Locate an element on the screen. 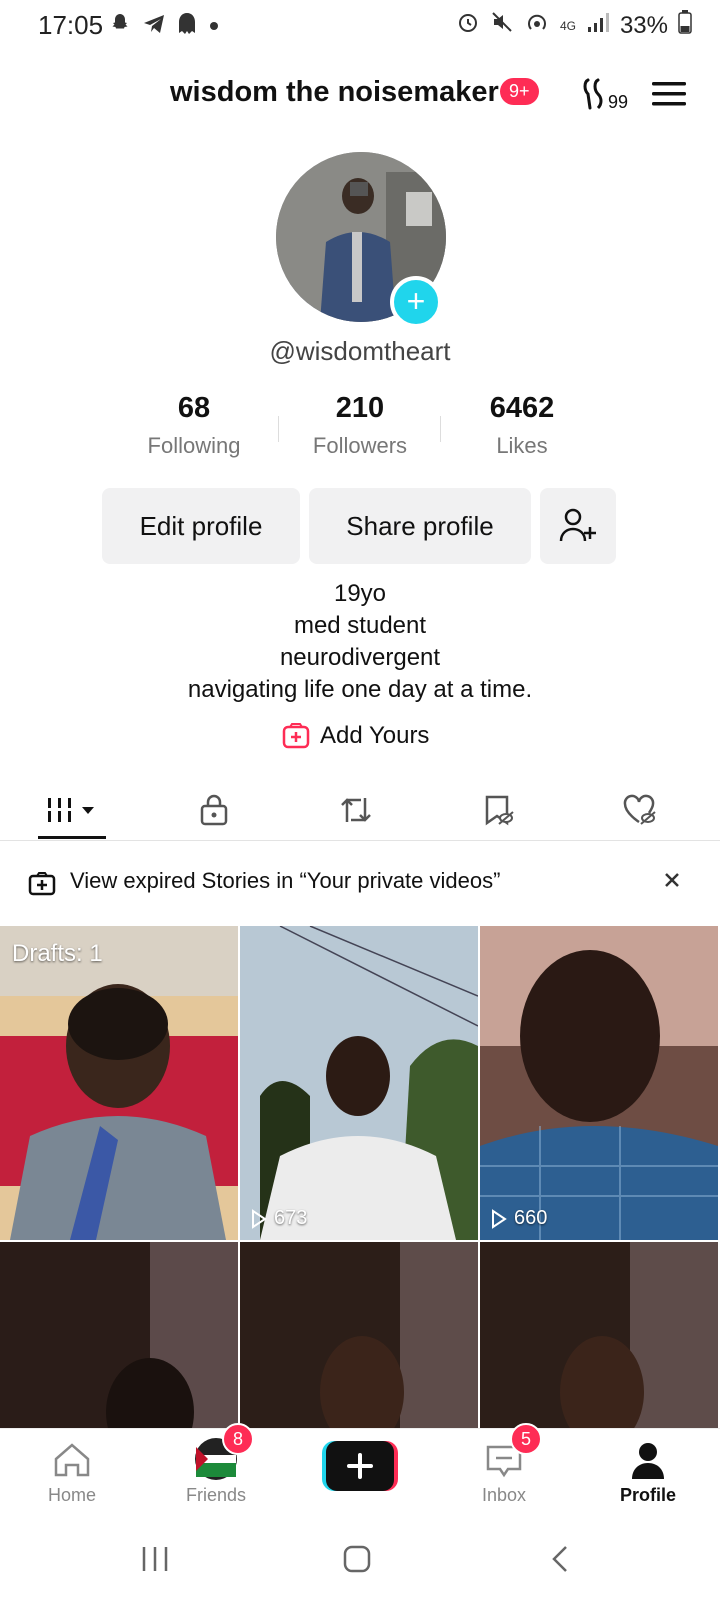 The width and height of the screenshot is (720, 1600). nav-home: Home is located at coordinates (72, 1475).